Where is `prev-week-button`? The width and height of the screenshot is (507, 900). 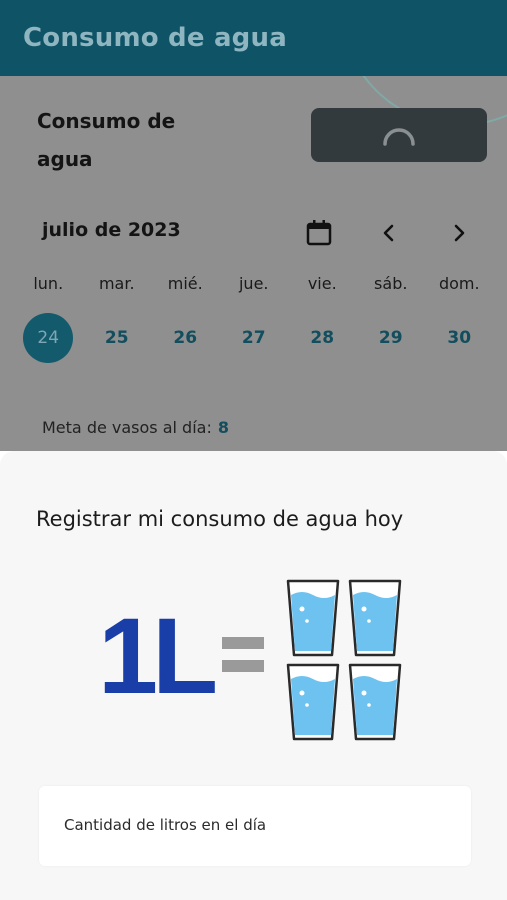 prev-week-button is located at coordinates (389, 233).